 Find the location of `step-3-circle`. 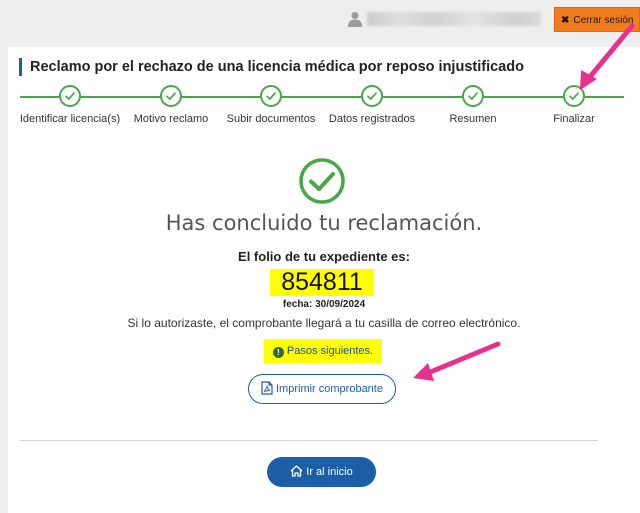

step-3-circle is located at coordinates (271, 96).